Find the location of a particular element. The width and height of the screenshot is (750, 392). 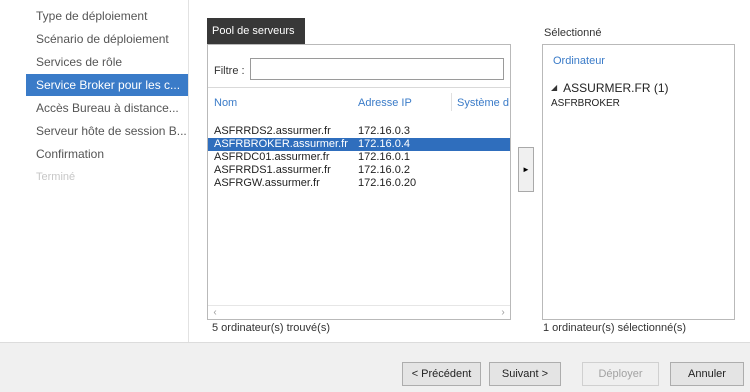

cancel-button: Annuler is located at coordinates (707, 374).